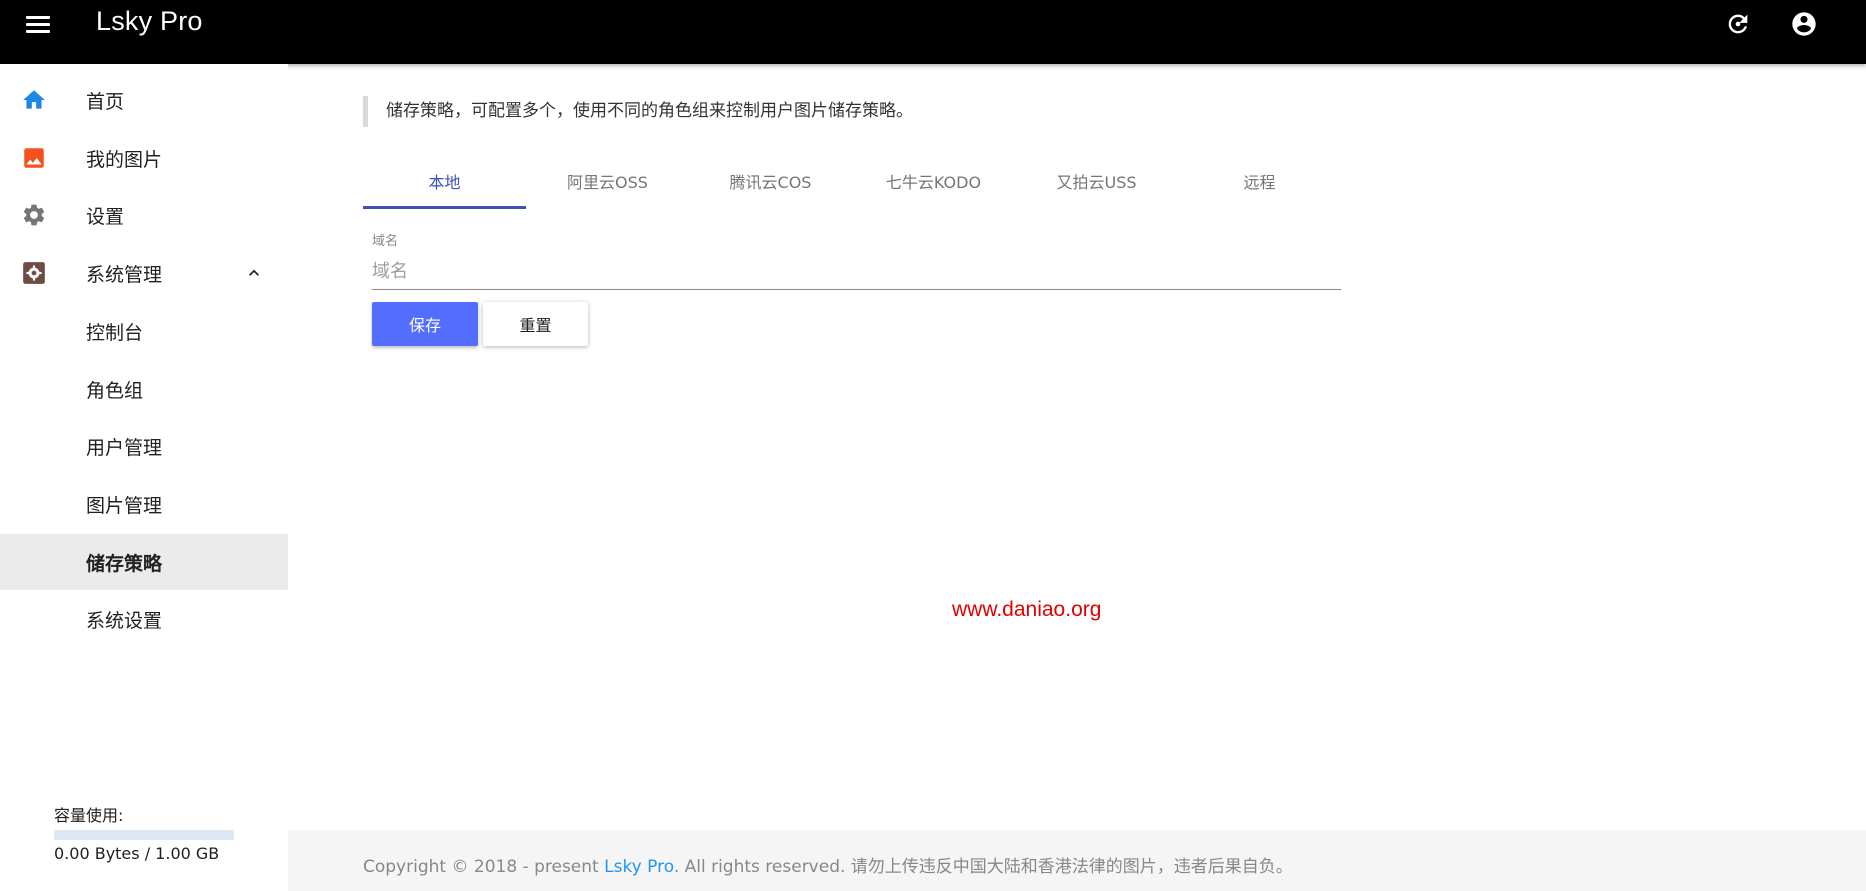  What do you see at coordinates (444, 180) in the screenshot?
I see `tab-local: 本地` at bounding box center [444, 180].